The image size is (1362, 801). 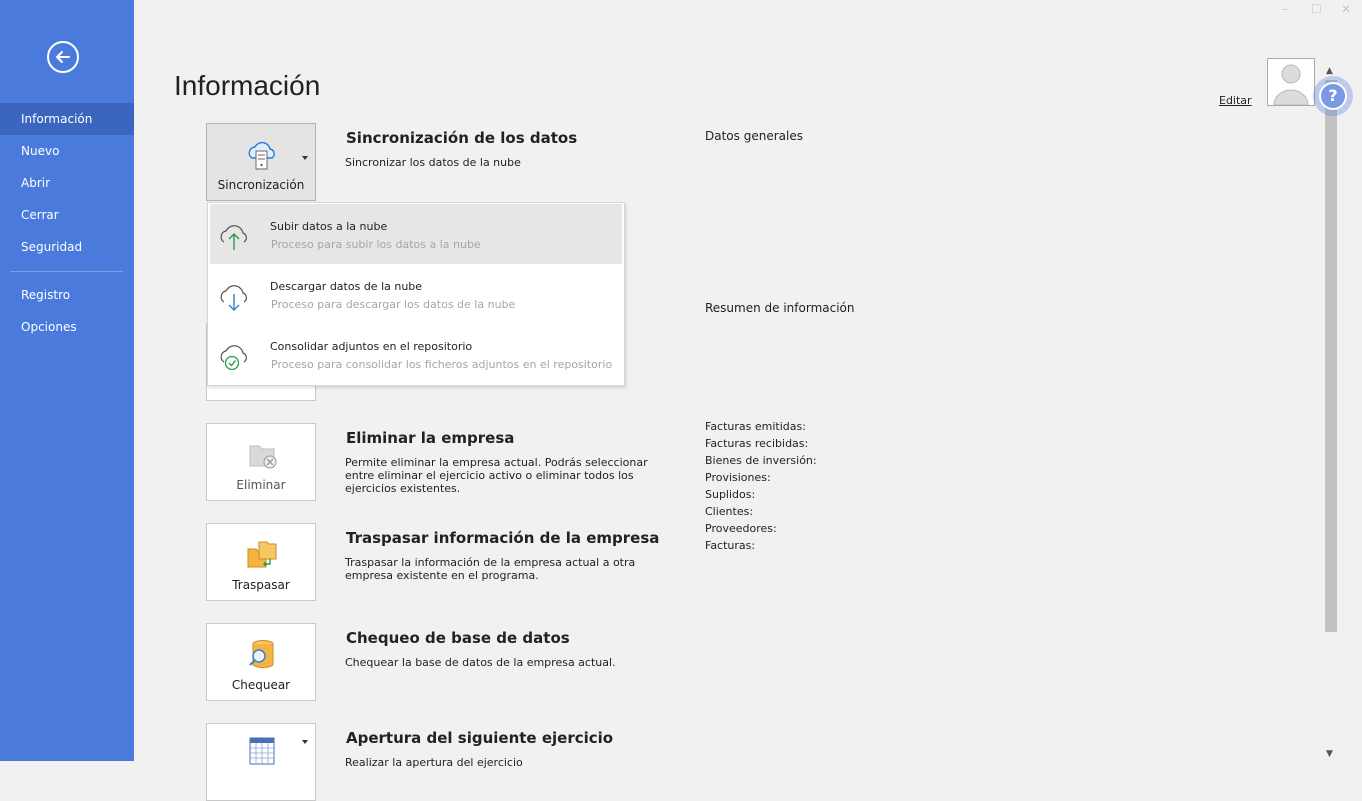 I want to click on summary-heading: Resumen de información, so click(x=780, y=308).